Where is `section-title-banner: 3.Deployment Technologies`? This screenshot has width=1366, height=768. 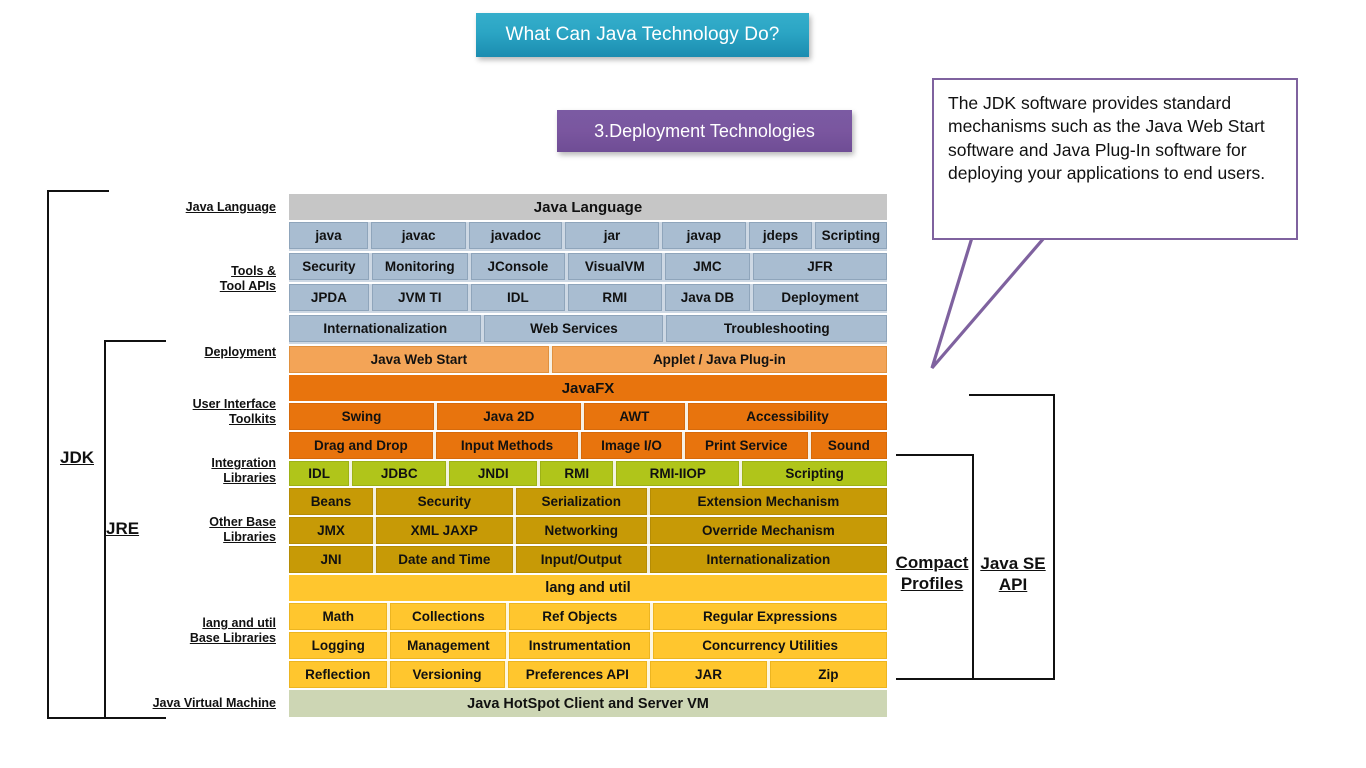 section-title-banner: 3.Deployment Technologies is located at coordinates (704, 131).